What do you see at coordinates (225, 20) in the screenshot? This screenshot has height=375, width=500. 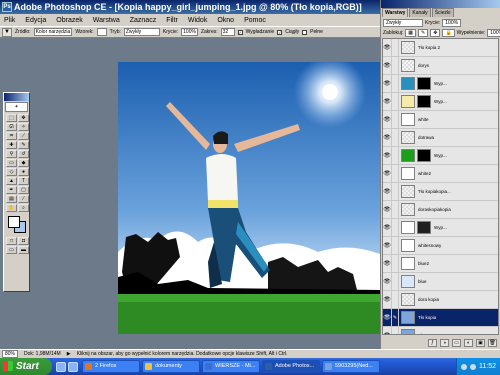 I see `menu-window: Okno` at bounding box center [225, 20].